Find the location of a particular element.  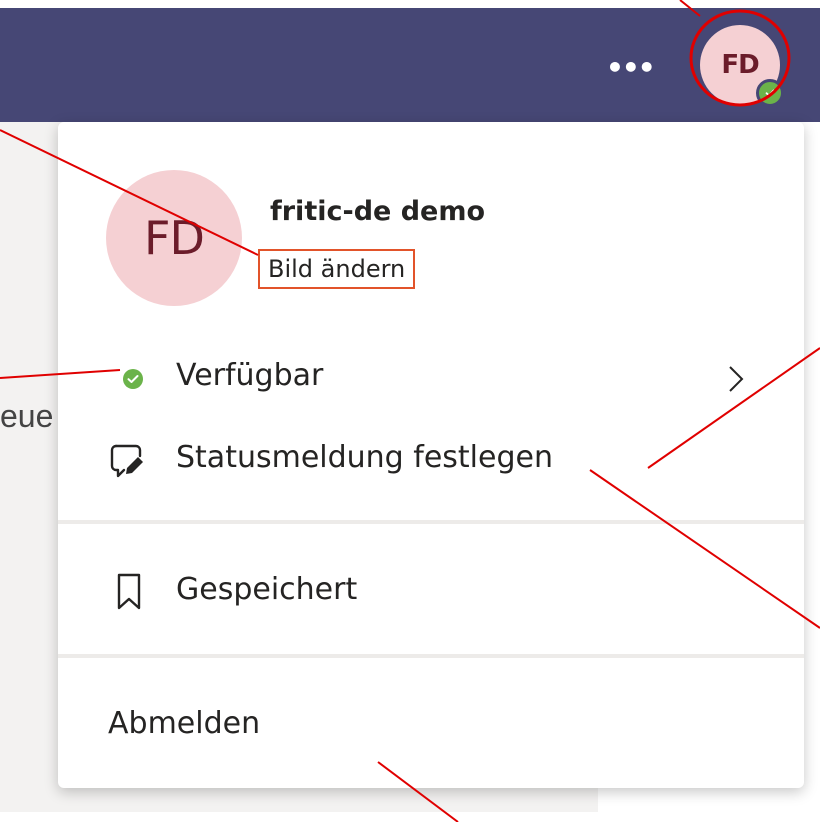

saved-menu-item: Gespeichert is located at coordinates (431, 593).